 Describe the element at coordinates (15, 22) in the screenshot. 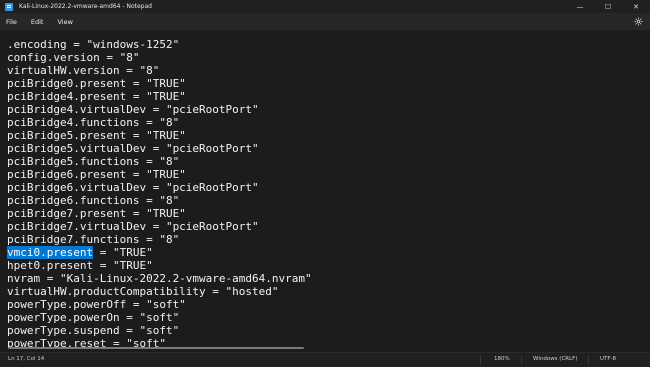

I see `menu-file: File` at that location.